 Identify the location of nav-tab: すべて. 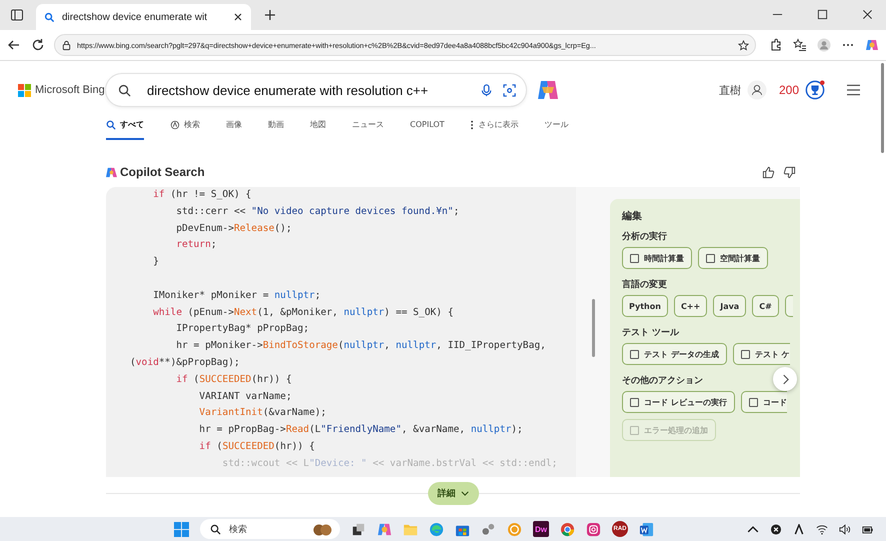
(125, 127).